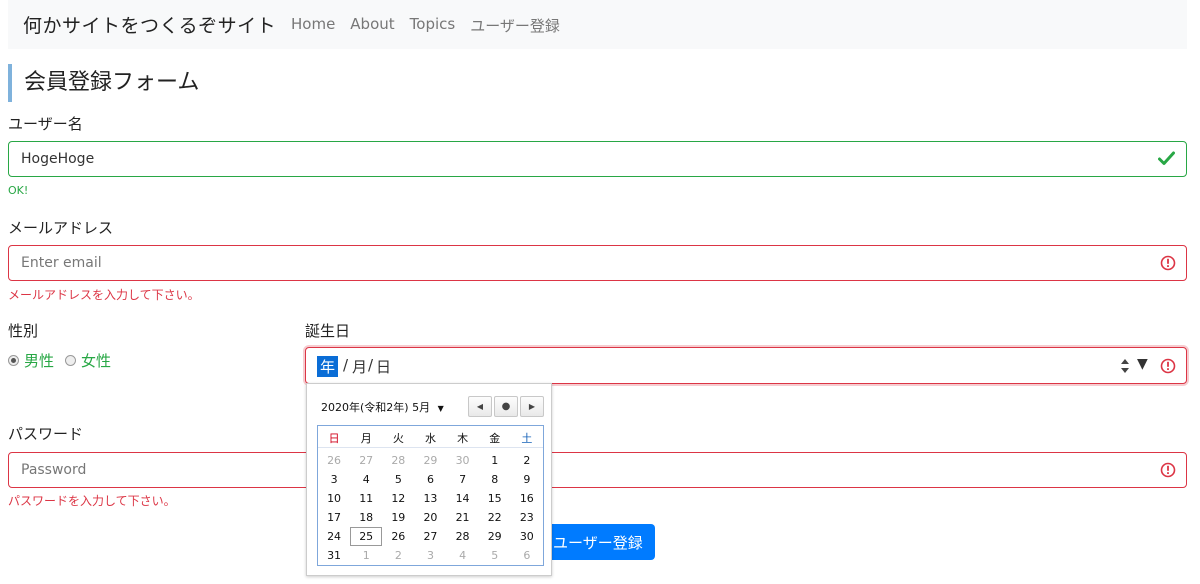 The width and height of the screenshot is (1200, 584). What do you see at coordinates (495, 438) in the screenshot?
I see `weekday-label: 金` at bounding box center [495, 438].